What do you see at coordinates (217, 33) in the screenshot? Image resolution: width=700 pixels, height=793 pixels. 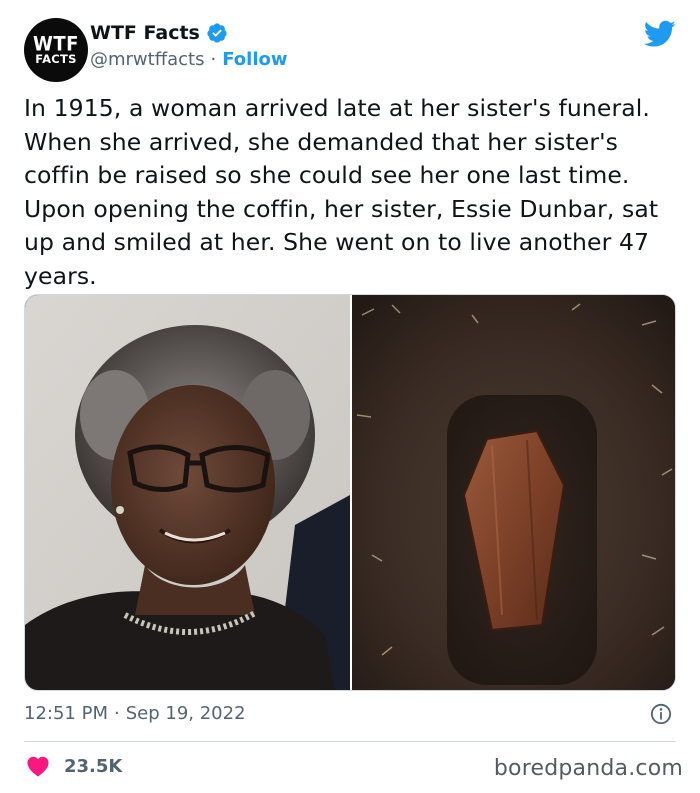 I see `verified-badge-icon` at bounding box center [217, 33].